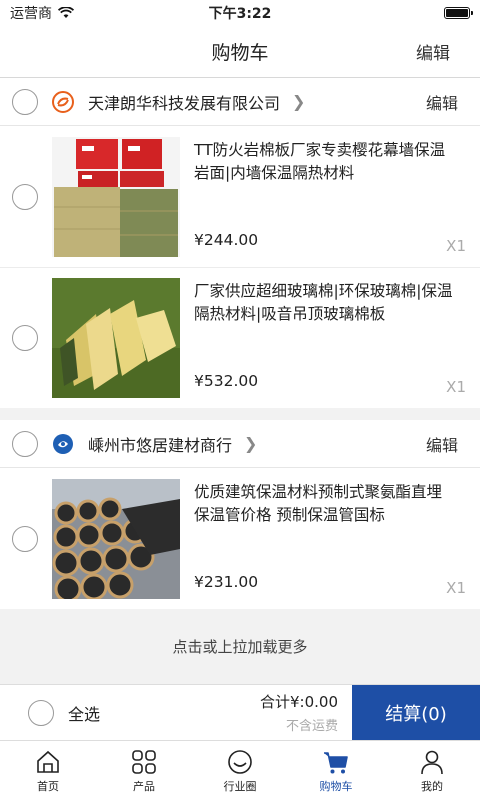 Image resolution: width=480 pixels, height=800 pixels. What do you see at coordinates (31, 14) in the screenshot?
I see `carrier-label: 运营商` at bounding box center [31, 14].